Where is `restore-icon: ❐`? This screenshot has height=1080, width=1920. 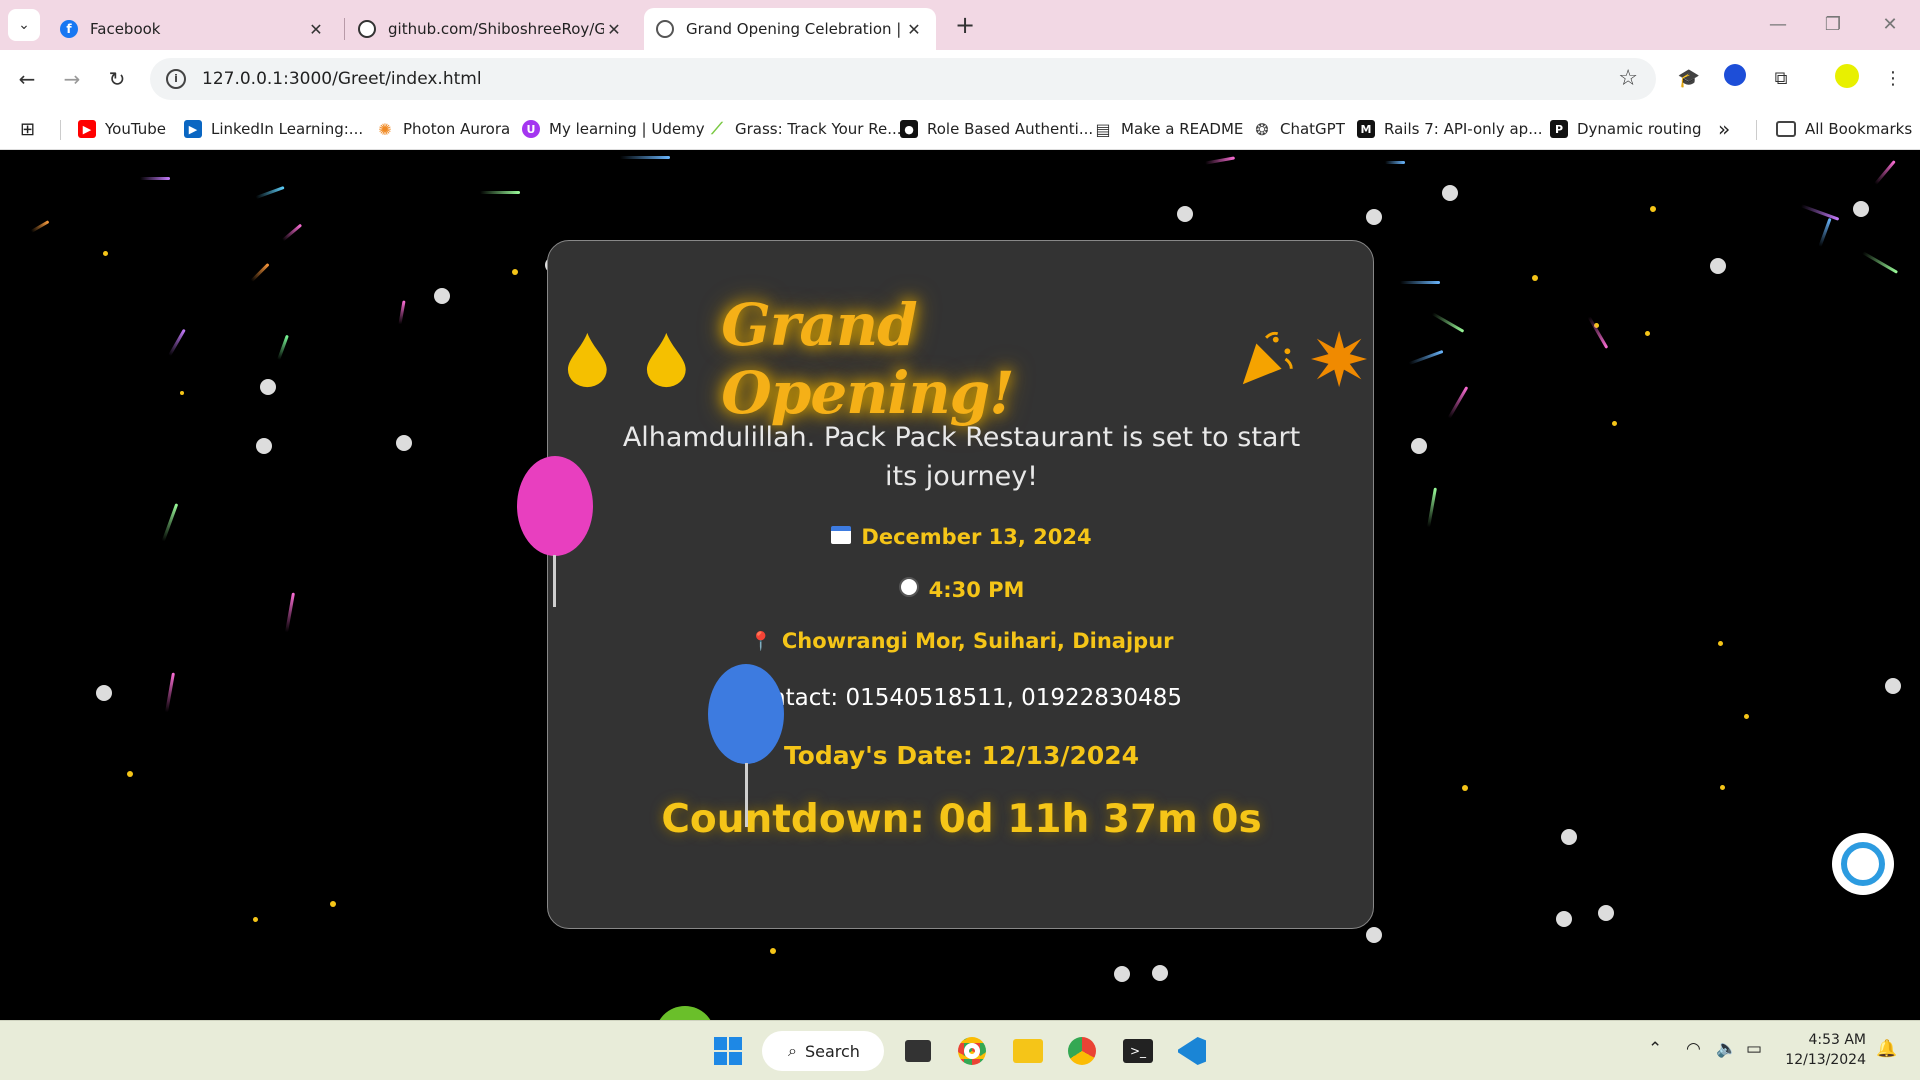 restore-icon: ❐ is located at coordinates (1833, 25).